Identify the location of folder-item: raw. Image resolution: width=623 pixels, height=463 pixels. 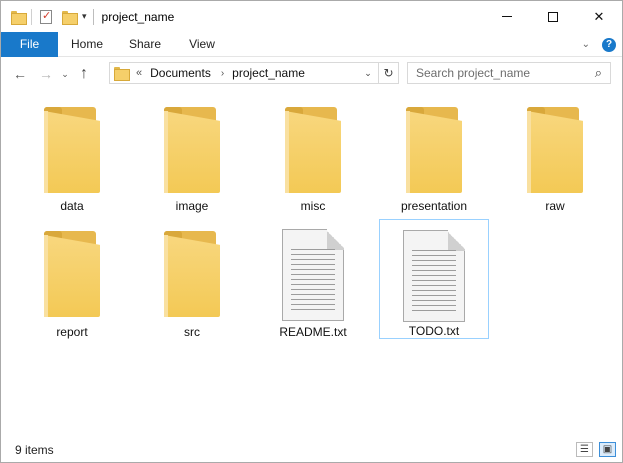
(555, 153).